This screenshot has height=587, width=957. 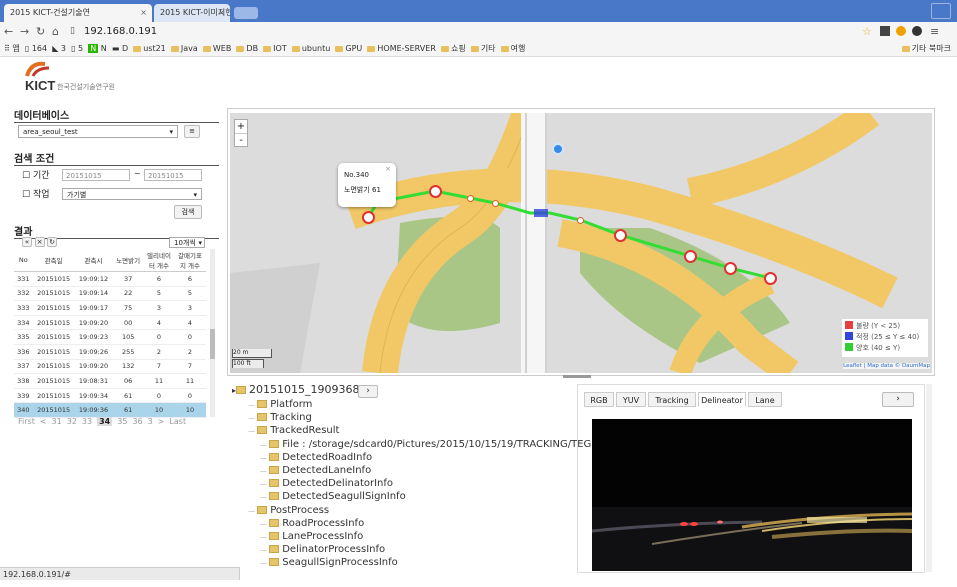 What do you see at coordinates (368, 391) in the screenshot?
I see `tree-root-button: ›` at bounding box center [368, 391].